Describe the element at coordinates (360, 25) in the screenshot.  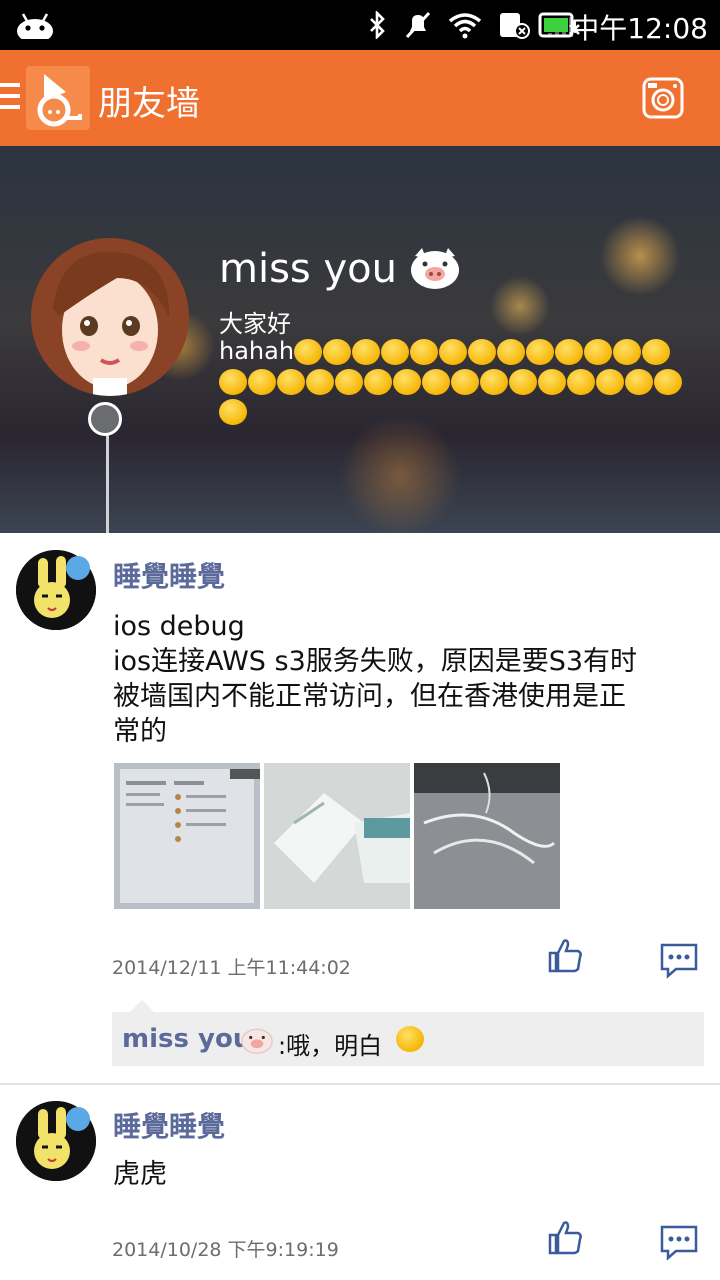
I see `status-bar: 中午12:08` at that location.